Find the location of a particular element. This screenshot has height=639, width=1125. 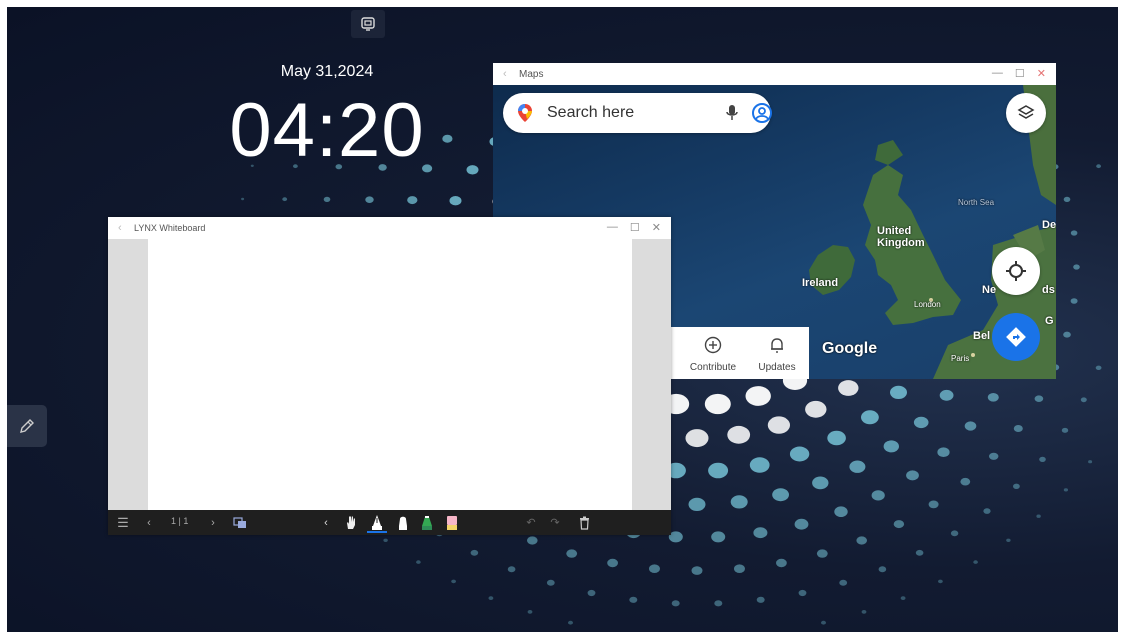

nav-updates: Updates is located at coordinates (777, 350).